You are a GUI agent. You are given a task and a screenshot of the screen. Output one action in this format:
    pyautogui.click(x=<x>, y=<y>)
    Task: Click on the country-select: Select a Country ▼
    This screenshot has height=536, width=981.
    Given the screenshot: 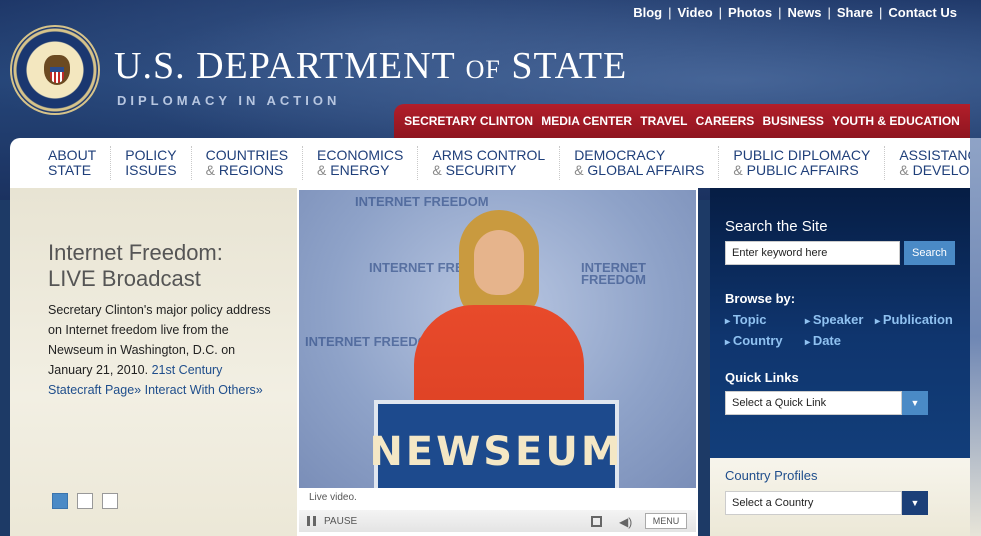 What is the action you would take?
    pyautogui.click(x=826, y=503)
    